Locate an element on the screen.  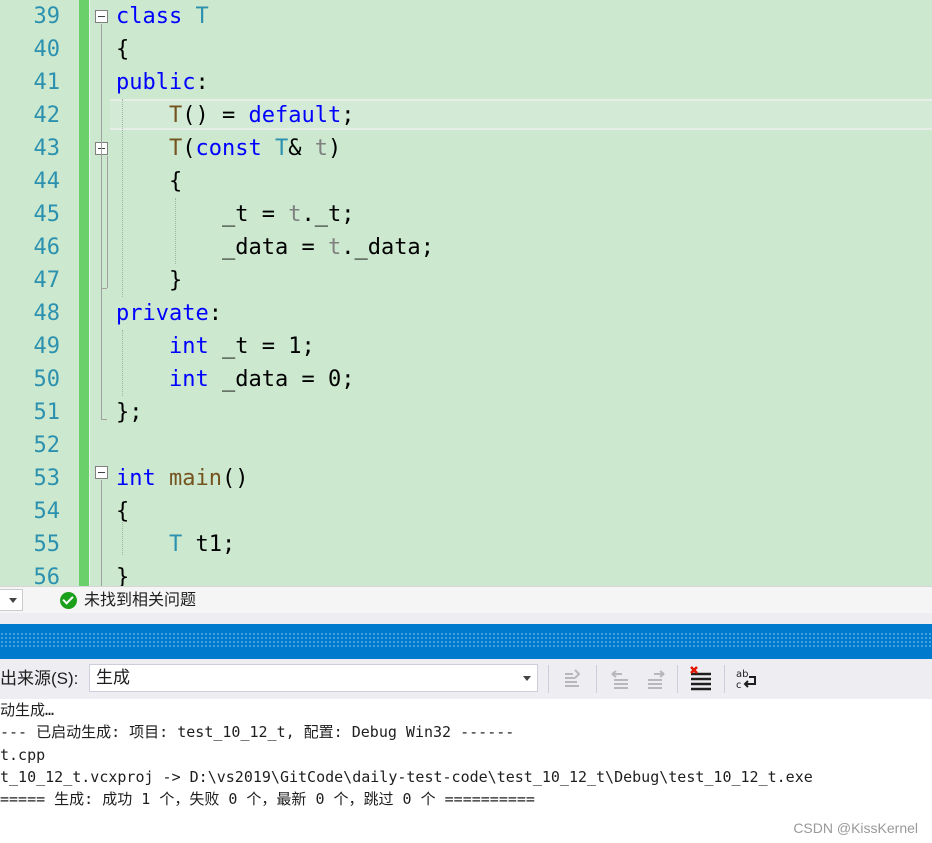
code-line: private: is located at coordinates (169, 313).